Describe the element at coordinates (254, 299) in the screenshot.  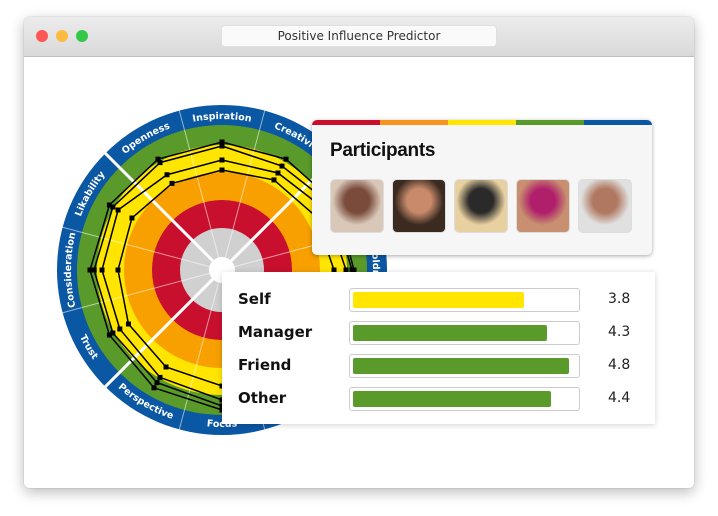
I see `score-label: Self` at that location.